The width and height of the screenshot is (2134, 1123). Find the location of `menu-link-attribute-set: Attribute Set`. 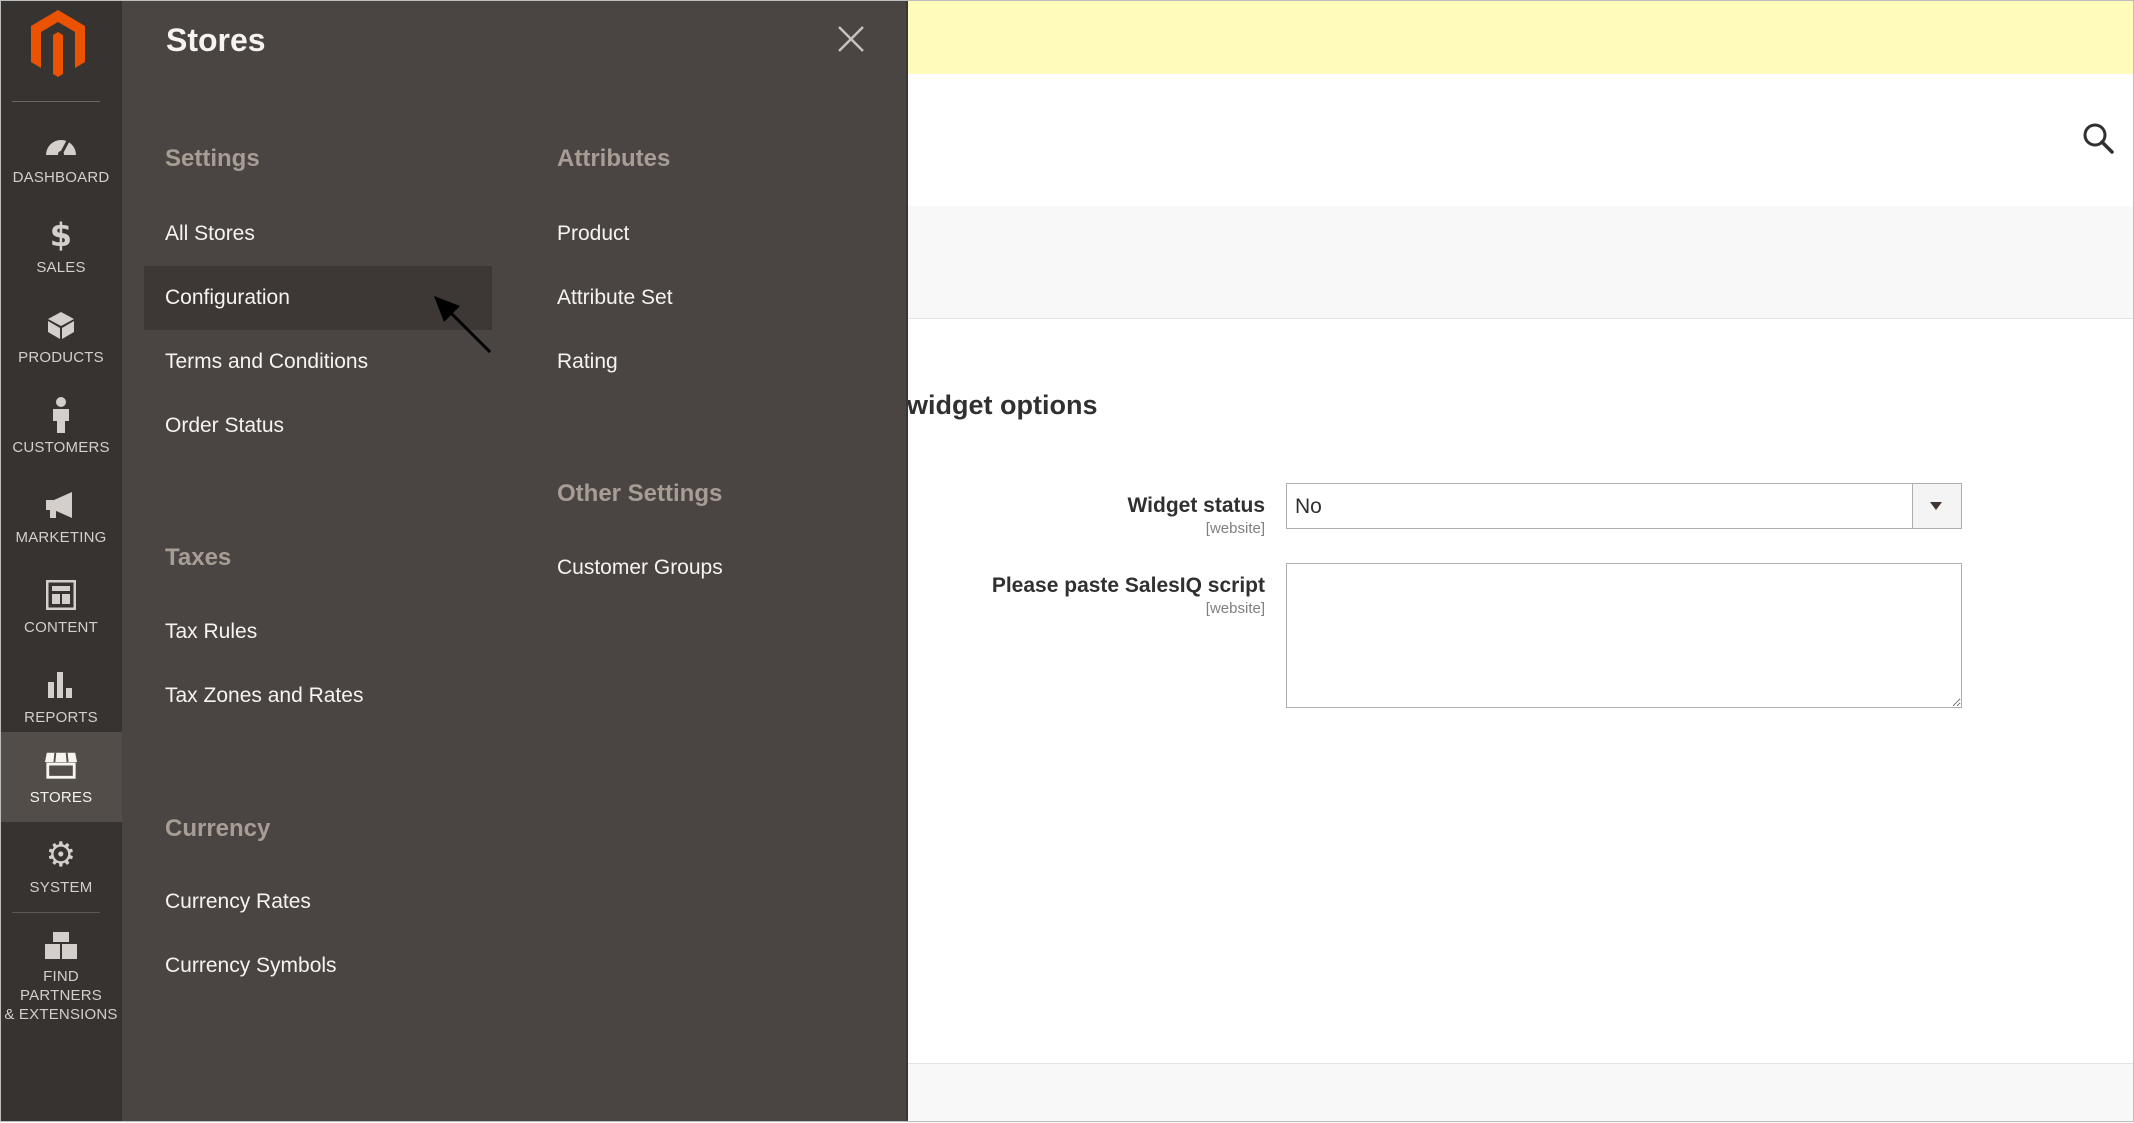

menu-link-attribute-set: Attribute Set is located at coordinates (615, 298).